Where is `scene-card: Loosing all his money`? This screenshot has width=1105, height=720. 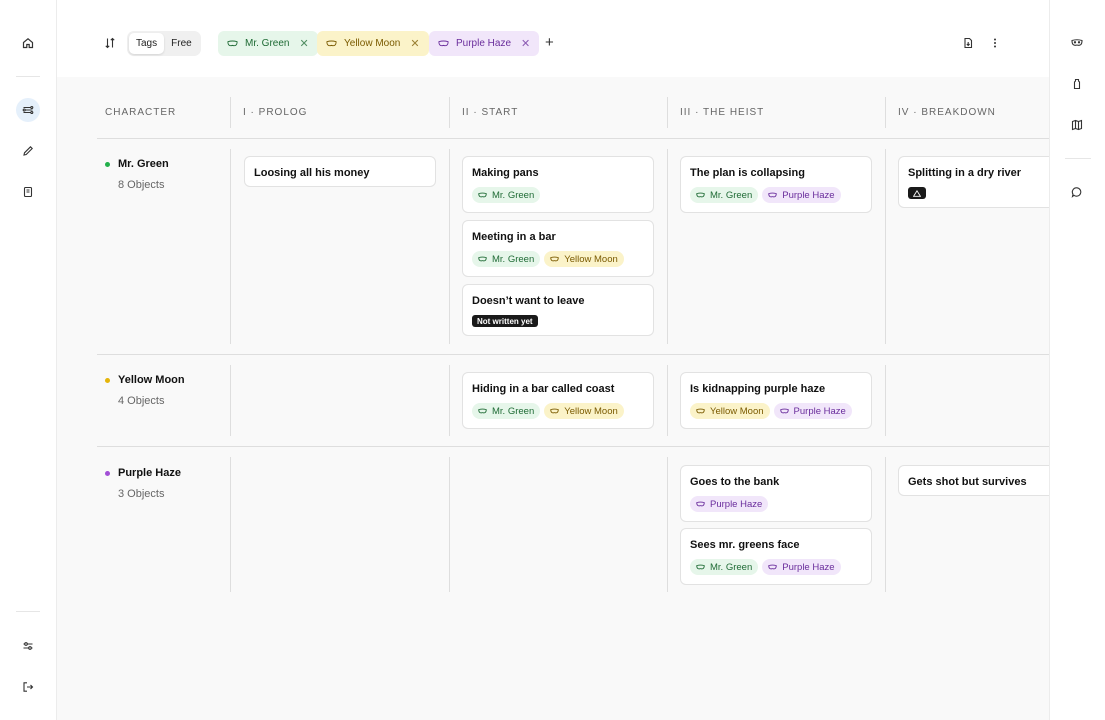
scene-card: Loosing all his money is located at coordinates (340, 171).